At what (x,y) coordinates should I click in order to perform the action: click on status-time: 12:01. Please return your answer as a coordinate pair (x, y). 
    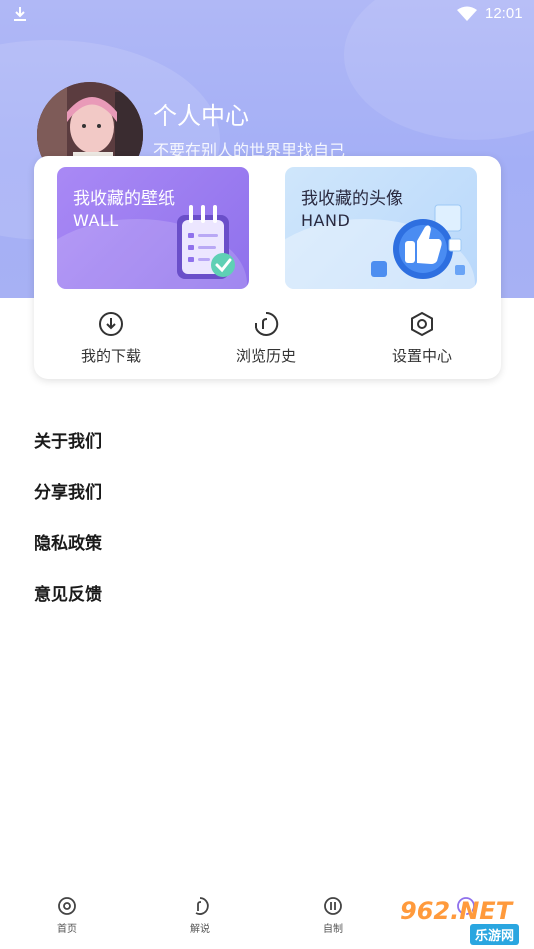
    Looking at the image, I should click on (504, 13).